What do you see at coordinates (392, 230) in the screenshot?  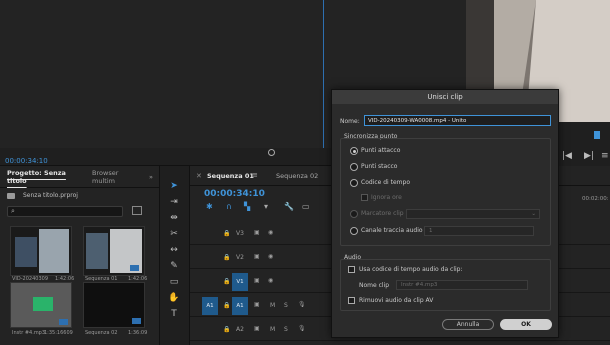 I see `option-label: Canale traccia audio` at bounding box center [392, 230].